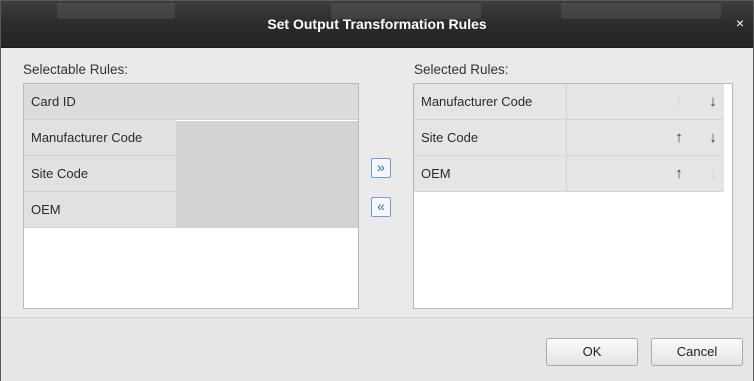 The width and height of the screenshot is (754, 381). What do you see at coordinates (100, 174) in the screenshot?
I see `list-item: Site Code` at bounding box center [100, 174].